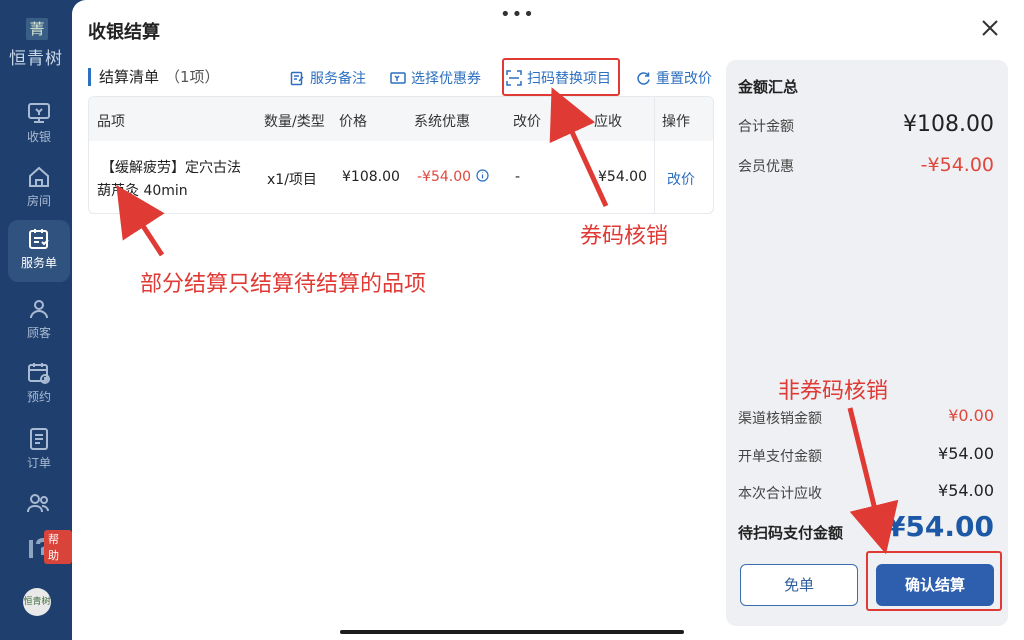 This screenshot has width=1024, height=640. Describe the element at coordinates (39, 251) in the screenshot. I see `sidebar-item-service-order: 服务单` at that location.